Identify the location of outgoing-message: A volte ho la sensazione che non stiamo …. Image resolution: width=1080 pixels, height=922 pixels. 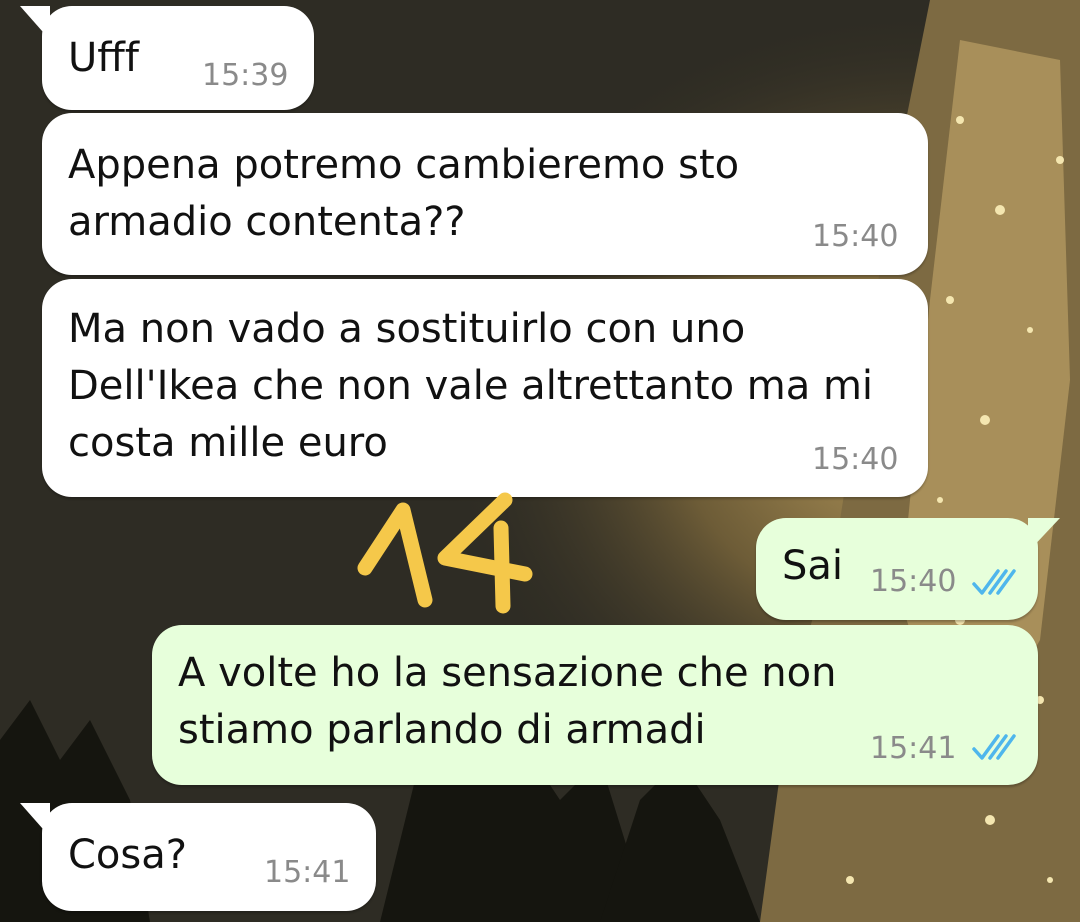
(595, 705).